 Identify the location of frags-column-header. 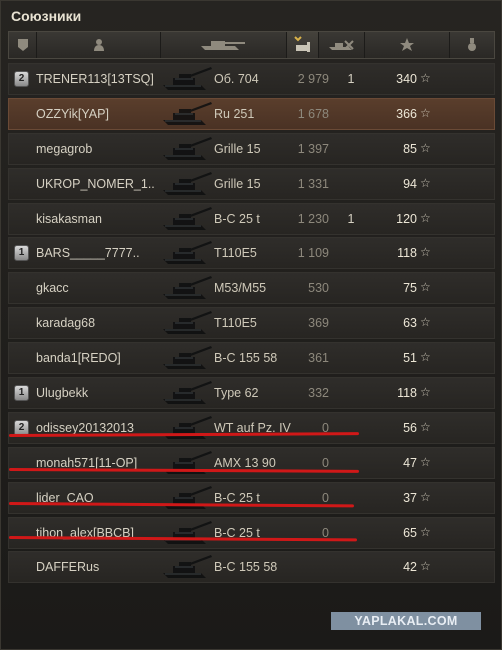
(342, 45).